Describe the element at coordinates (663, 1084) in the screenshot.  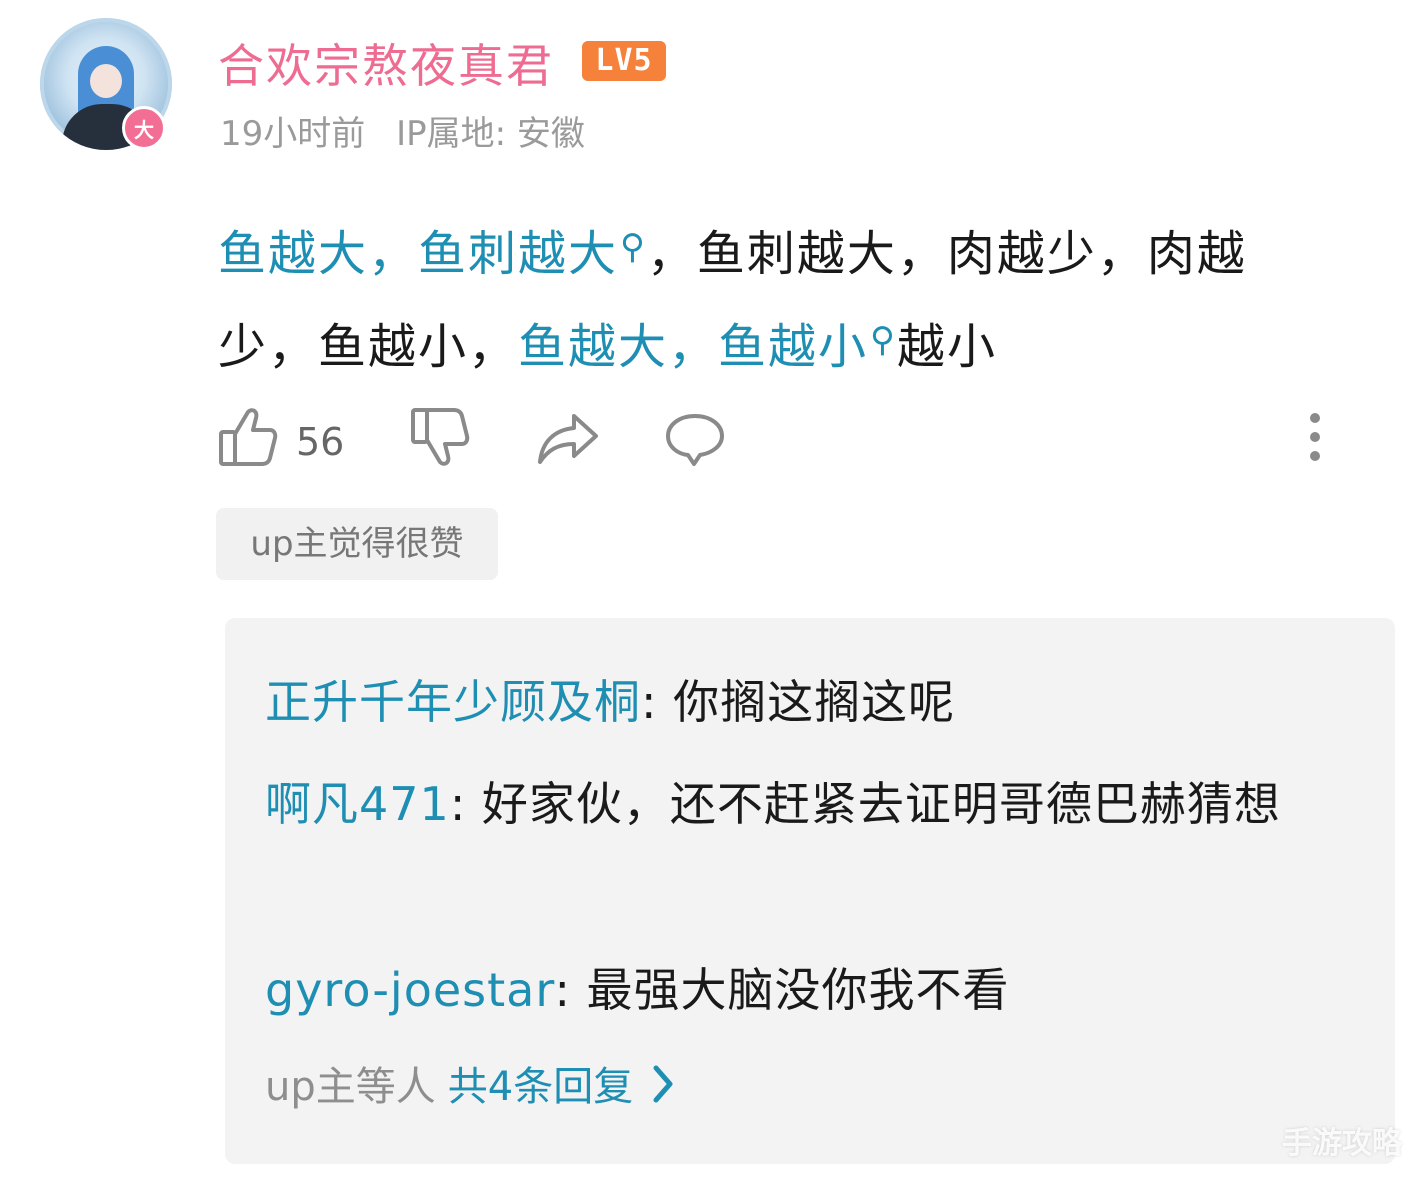
I see `chevron-right-icon` at that location.